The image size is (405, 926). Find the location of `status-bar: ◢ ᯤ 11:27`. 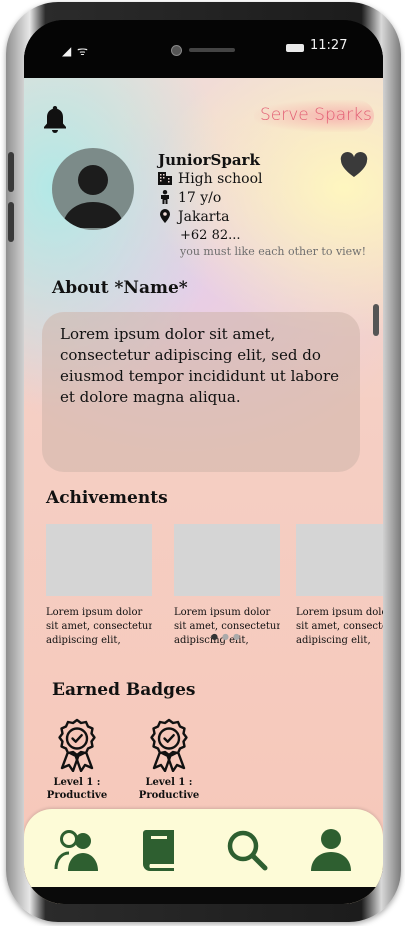

status-bar: ◢ ᯤ 11:27 is located at coordinates (203, 49).